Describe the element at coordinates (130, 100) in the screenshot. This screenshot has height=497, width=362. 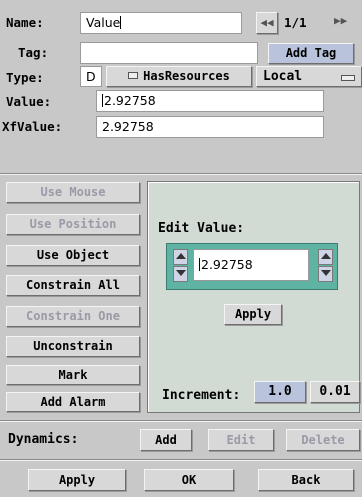
I see `value-text: 2.92758` at that location.